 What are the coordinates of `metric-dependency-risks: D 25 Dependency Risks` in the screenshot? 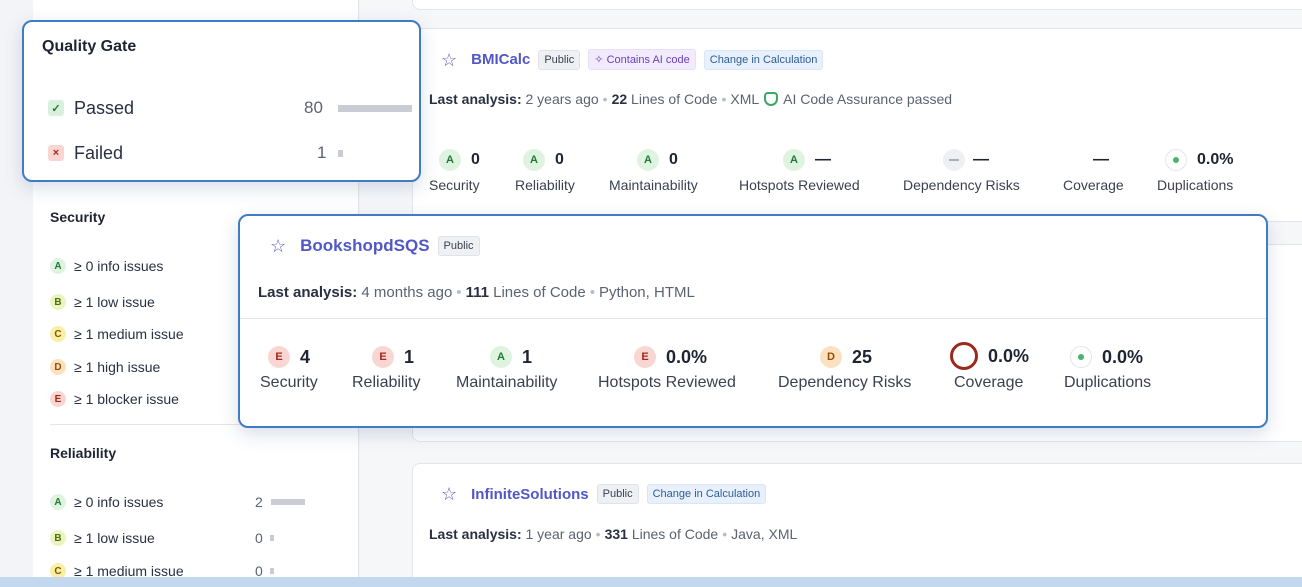 It's located at (844, 369).